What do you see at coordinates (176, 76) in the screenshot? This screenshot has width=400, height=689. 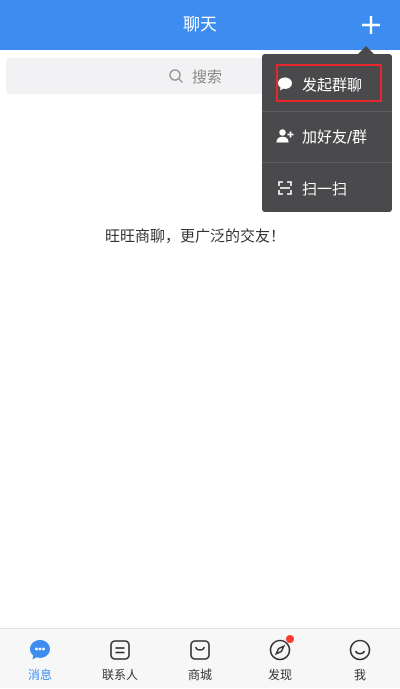 I see `search-icon` at bounding box center [176, 76].